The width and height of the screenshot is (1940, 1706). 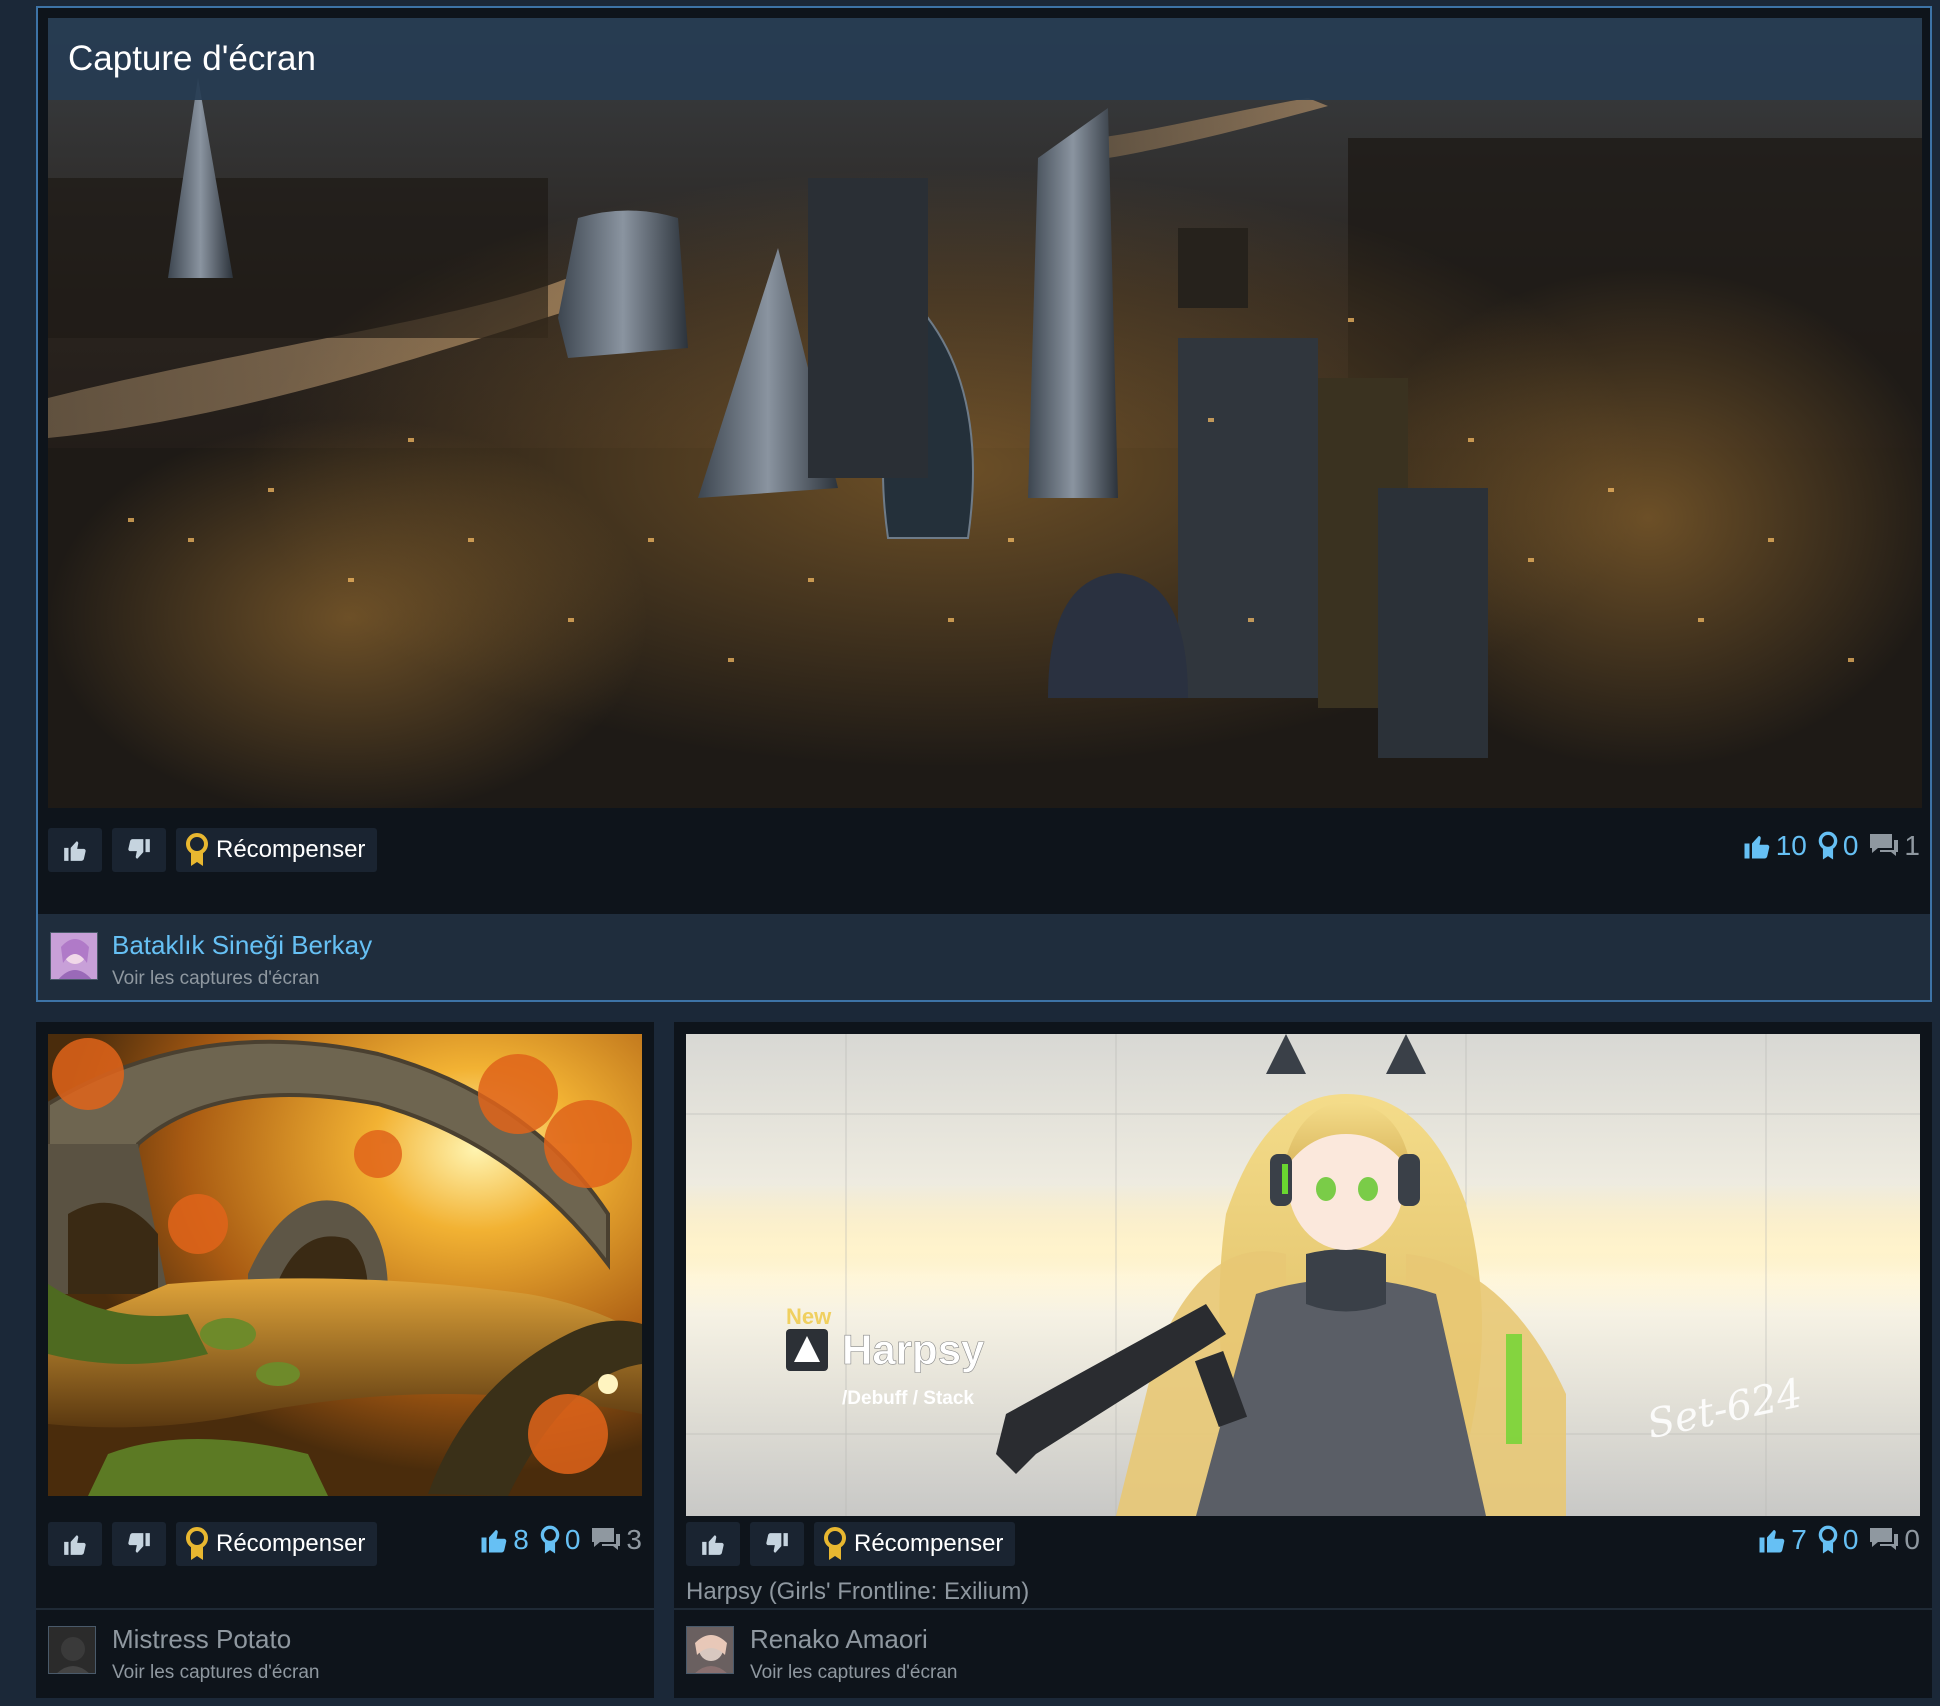 I want to click on likes-count: 7, so click(x=1799, y=1539).